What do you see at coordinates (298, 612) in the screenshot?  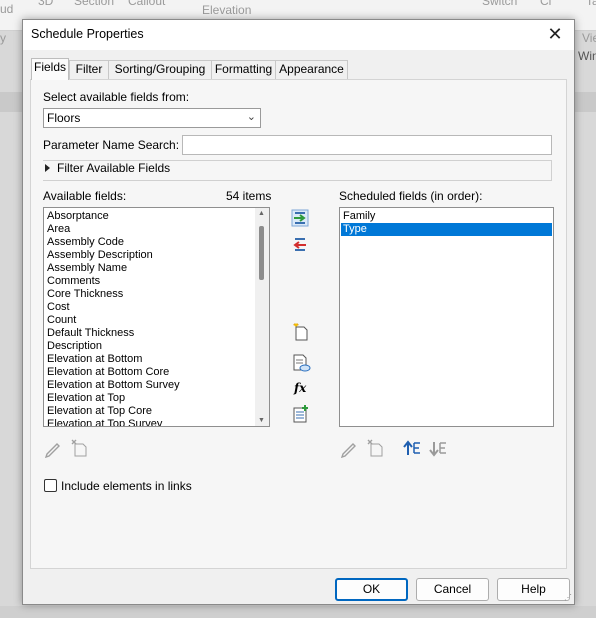 I see `background-statusbar` at bounding box center [298, 612].